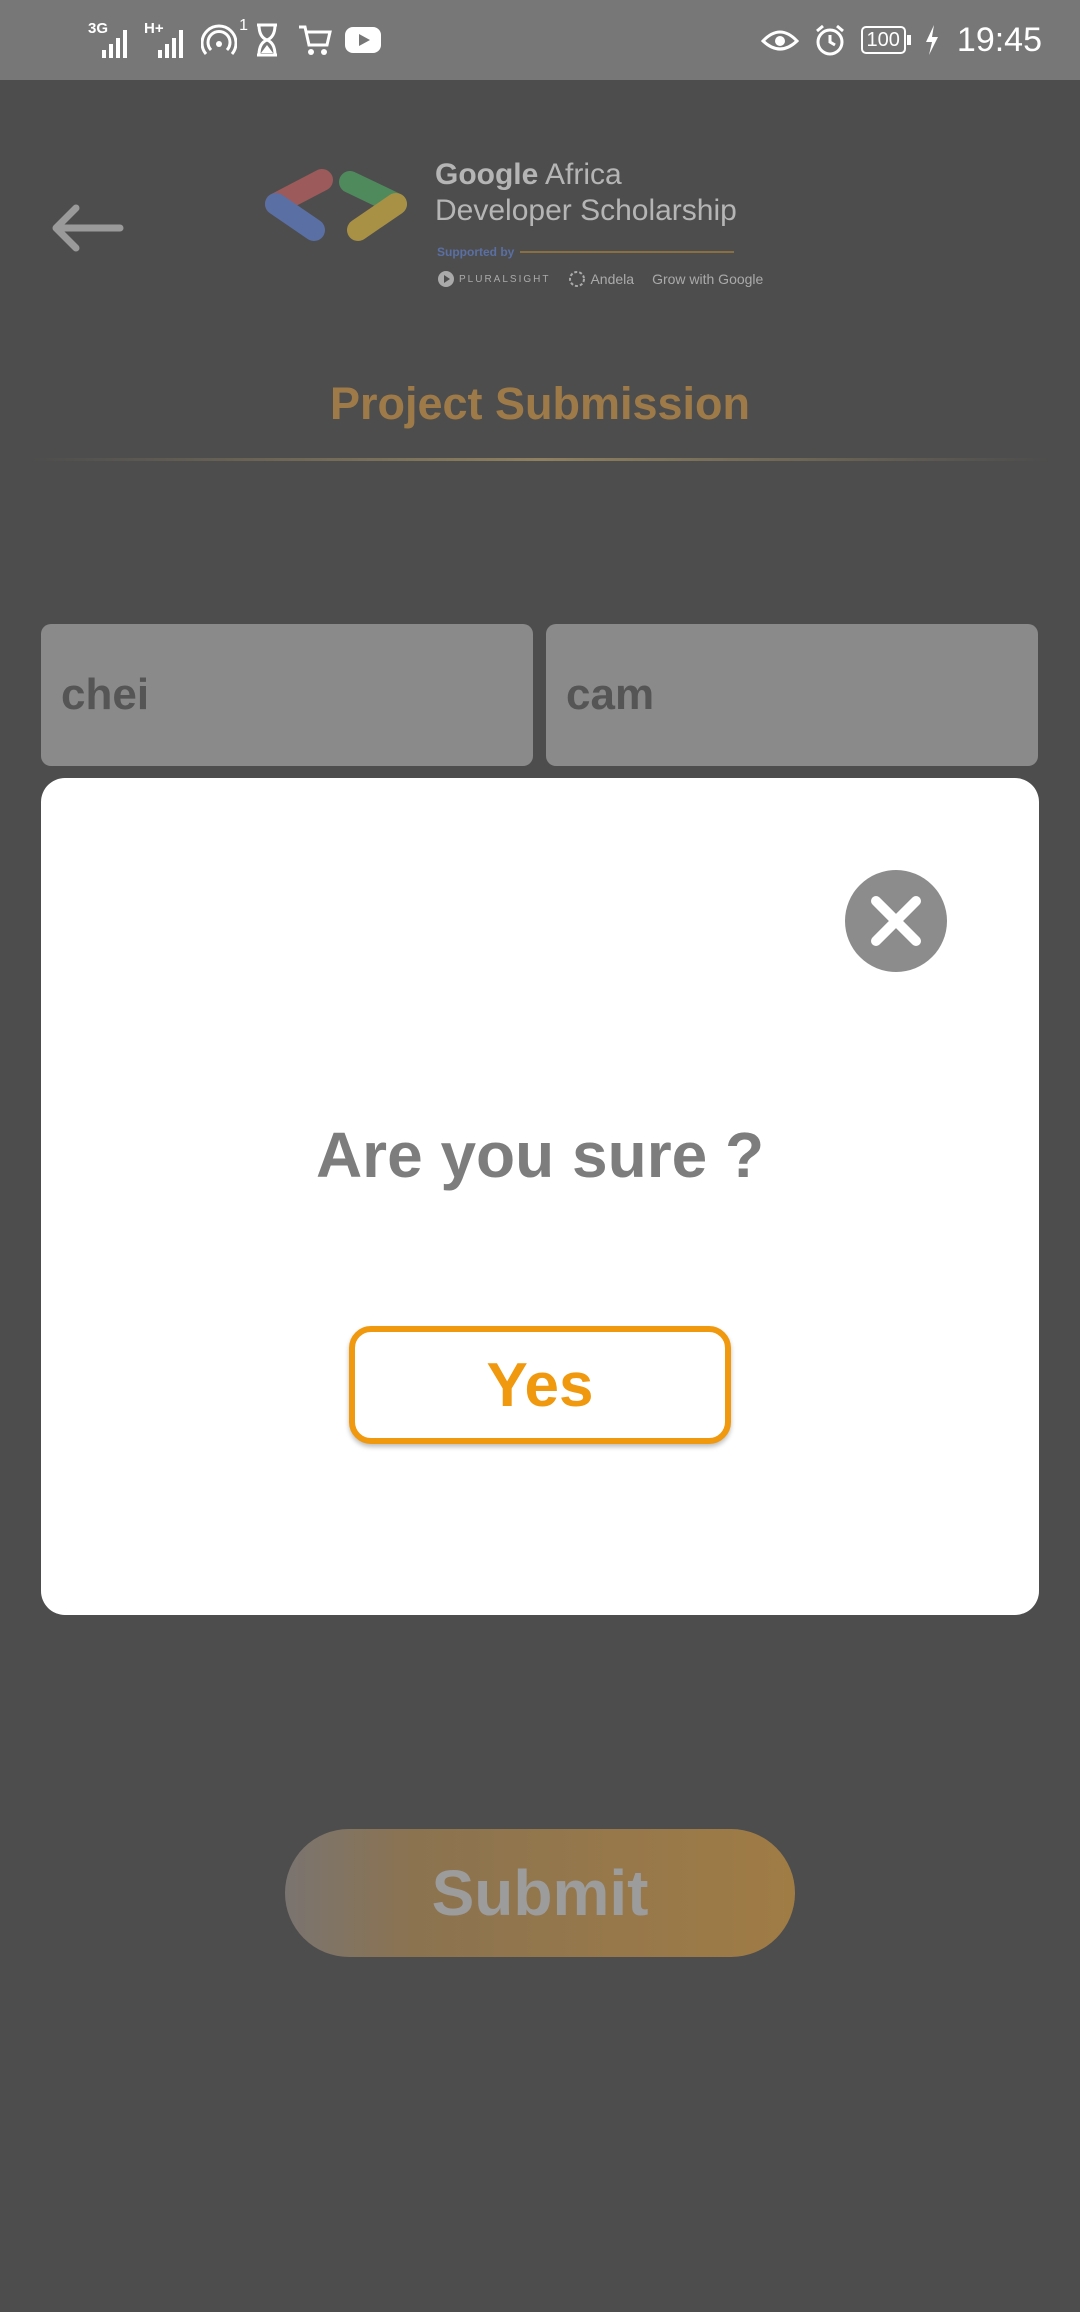 Image resolution: width=1080 pixels, height=2312 pixels. What do you see at coordinates (336, 205) in the screenshot?
I see `code-brackets-logo-icon` at bounding box center [336, 205].